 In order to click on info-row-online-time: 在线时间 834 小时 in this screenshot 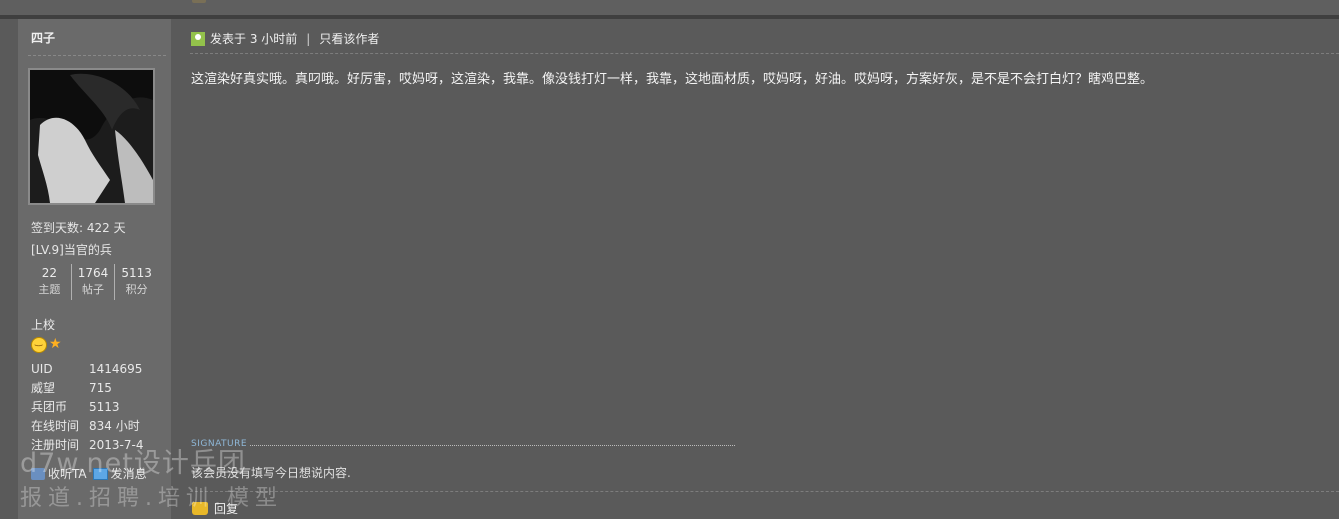, I will do `click(87, 426)`.